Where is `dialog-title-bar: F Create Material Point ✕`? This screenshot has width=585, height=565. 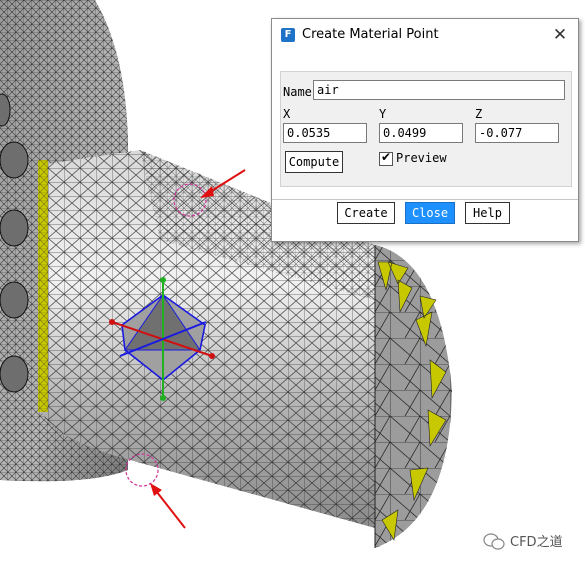
dialog-title-bar: F Create Material Point ✕ is located at coordinates (425, 35).